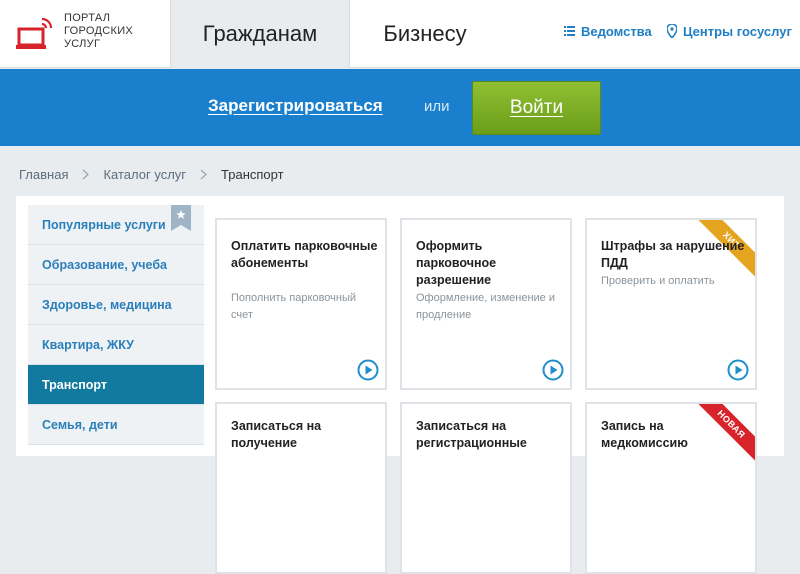 The image size is (800, 574). Describe the element at coordinates (301, 488) in the screenshot. I see `service-card-appointment: Записаться на получение` at that location.